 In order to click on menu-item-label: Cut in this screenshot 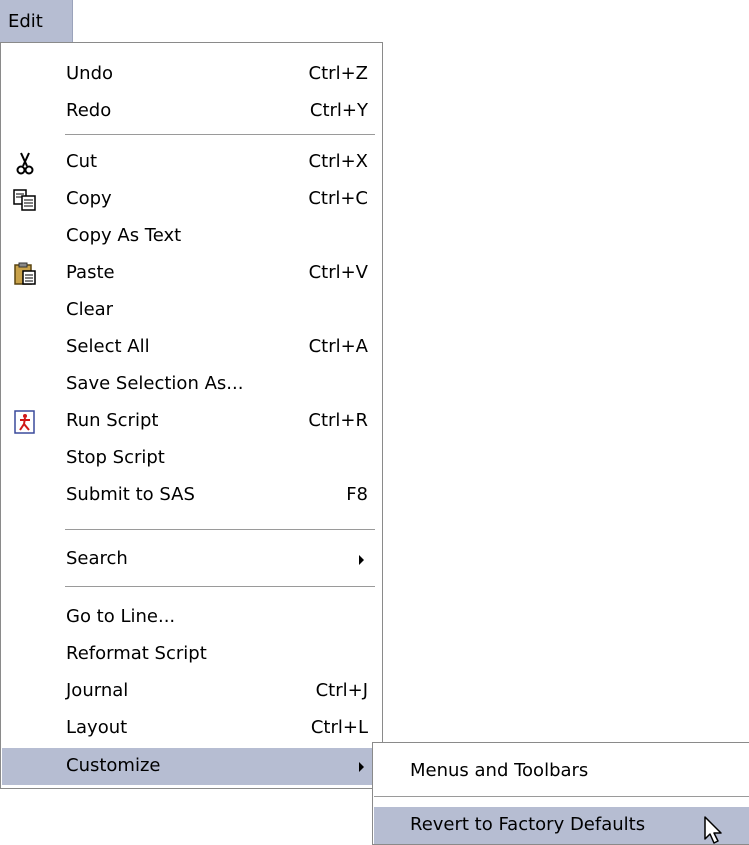, I will do `click(82, 161)`.